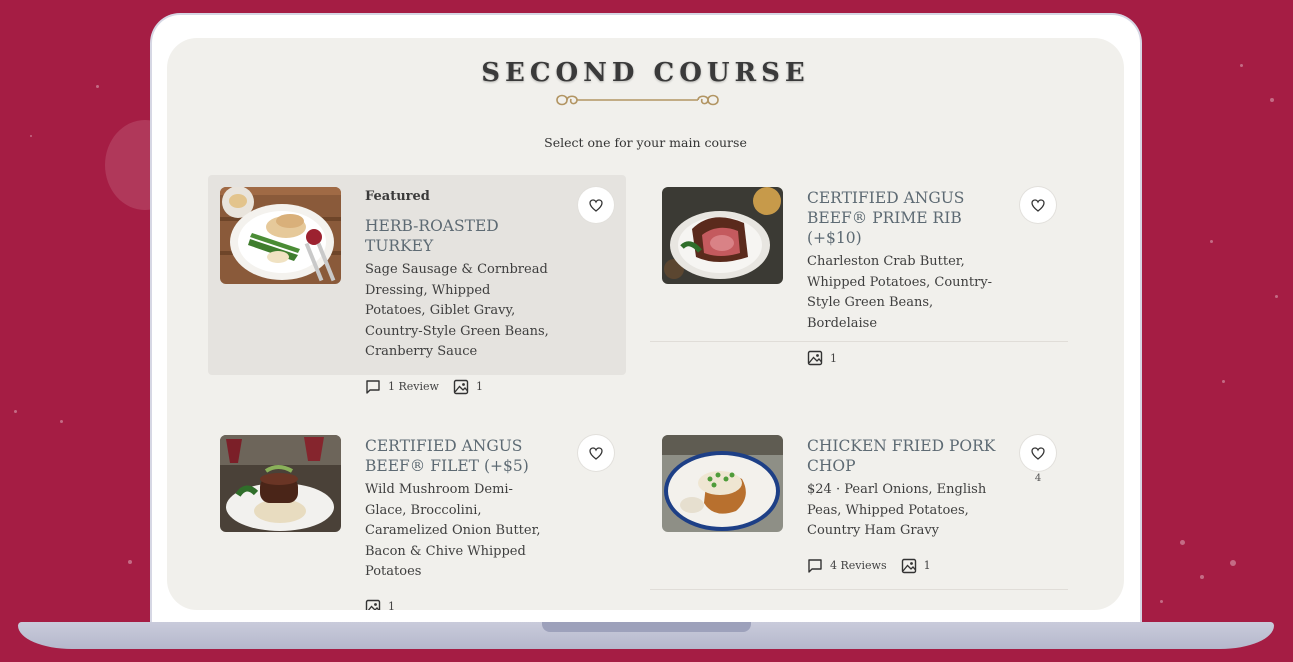  Describe the element at coordinates (645, 142) in the screenshot. I see `page-subtitle: Select one for your main course` at that location.